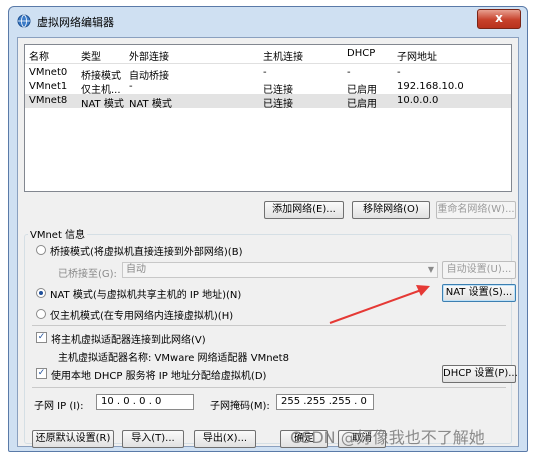 This screenshot has height=455, width=533. I want to click on watermark-text: CSDN @好像我也不了解她, so click(387, 437).